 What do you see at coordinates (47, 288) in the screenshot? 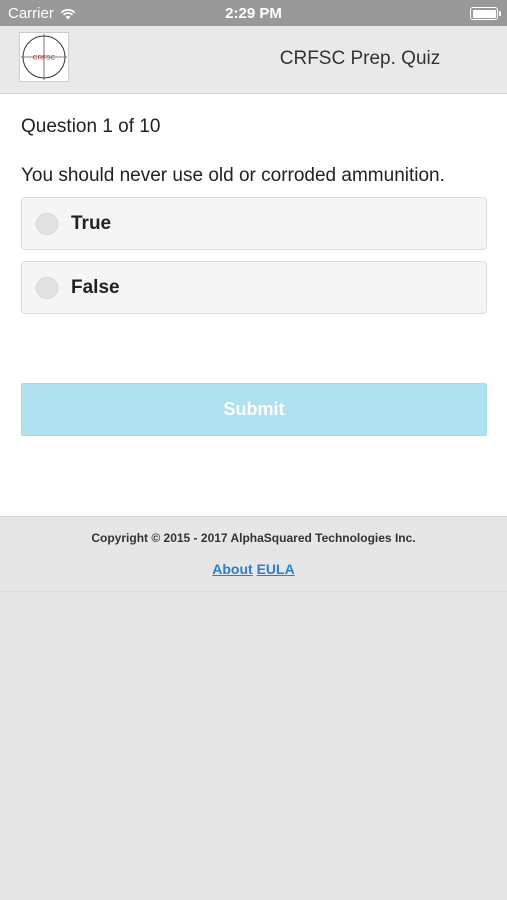
I see `radio-button-false` at bounding box center [47, 288].